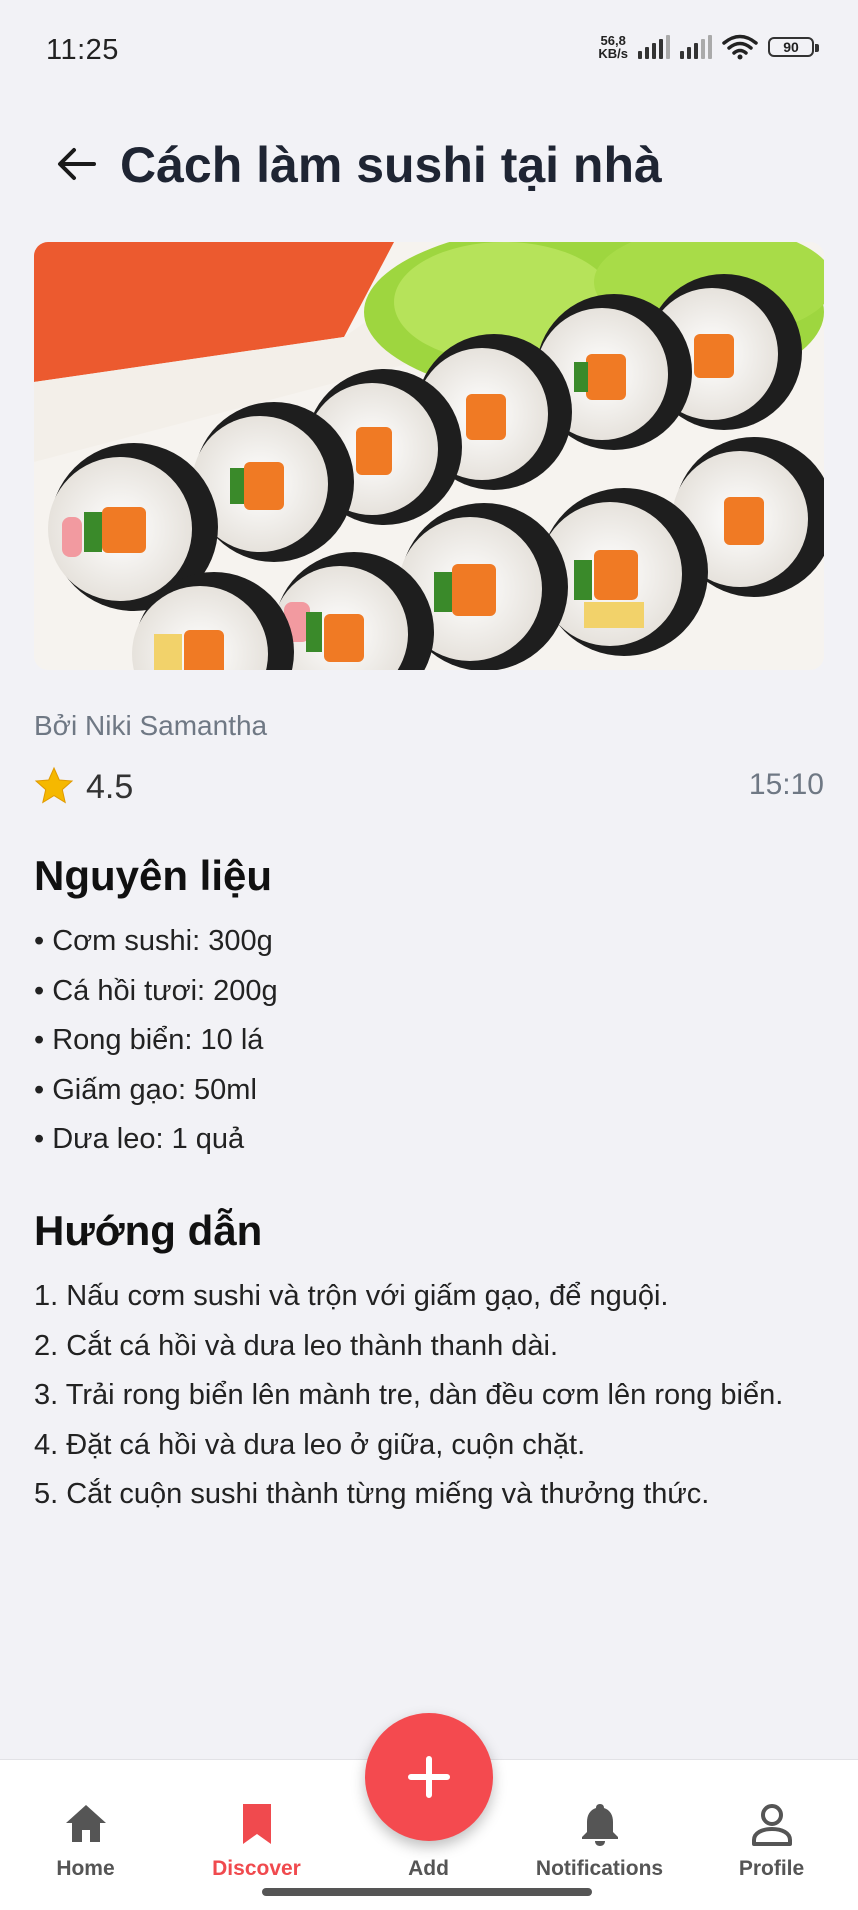  I want to click on wifi-icon, so click(740, 47).